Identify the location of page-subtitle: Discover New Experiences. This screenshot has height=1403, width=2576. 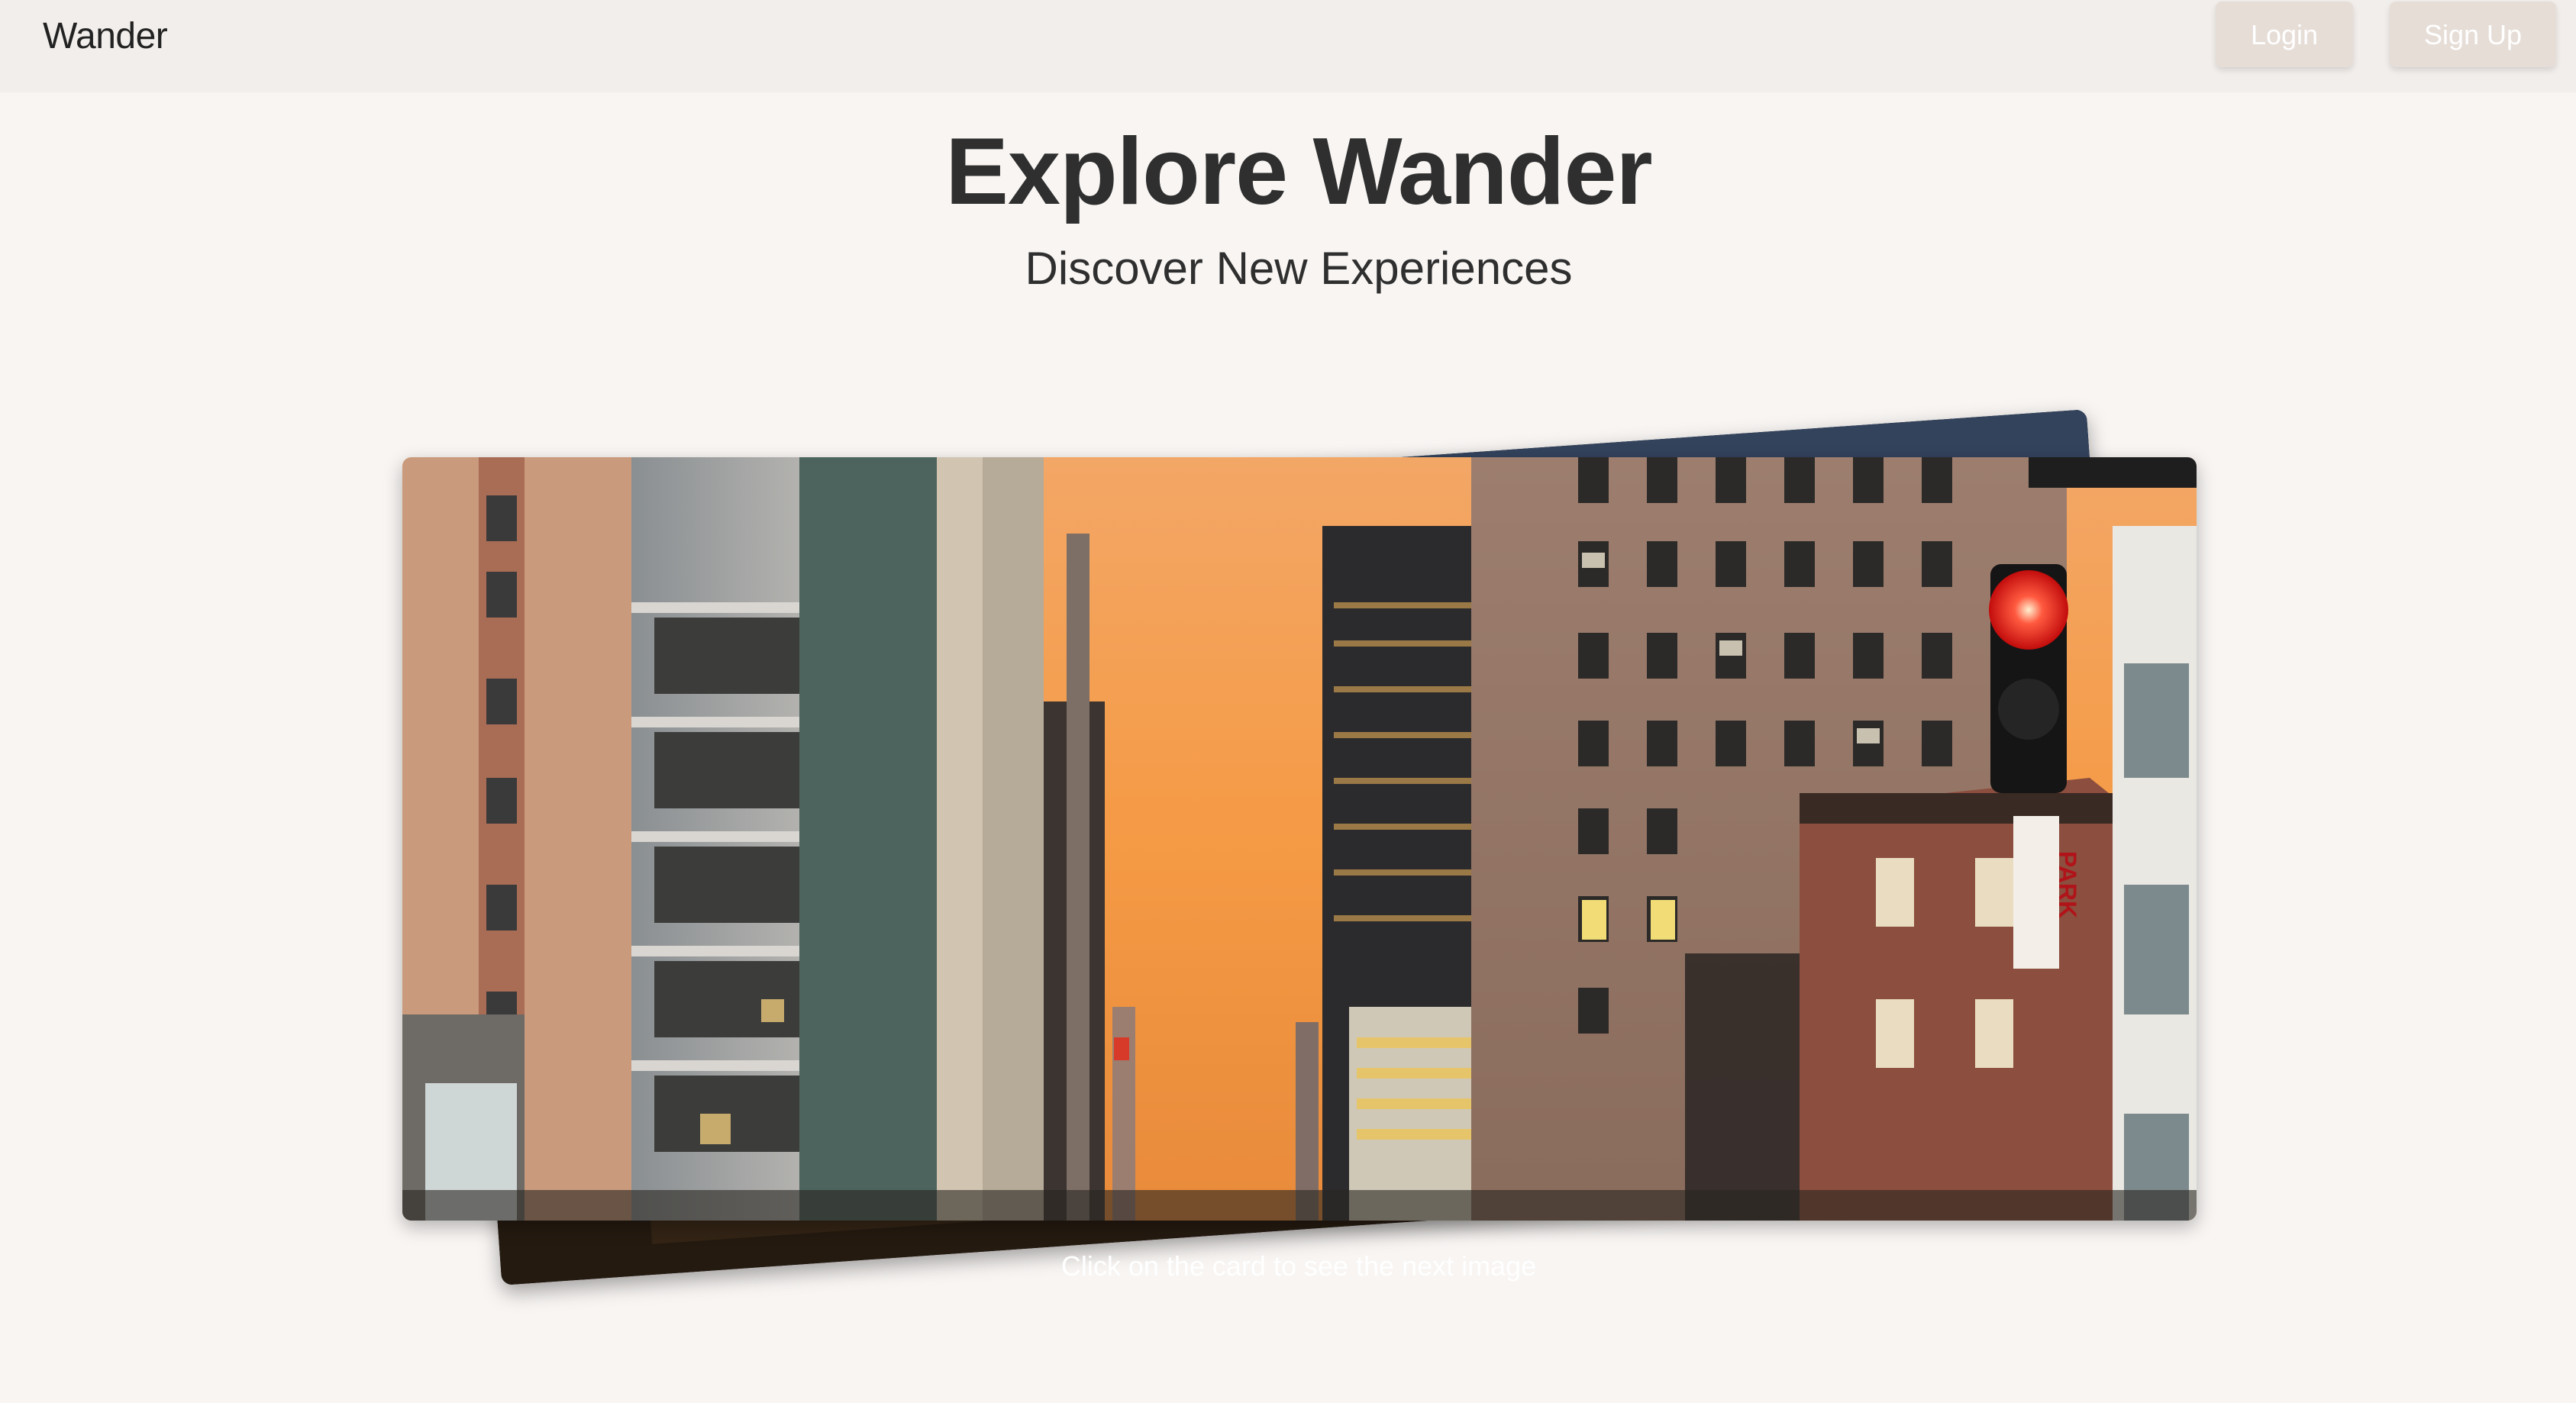
(1299, 268).